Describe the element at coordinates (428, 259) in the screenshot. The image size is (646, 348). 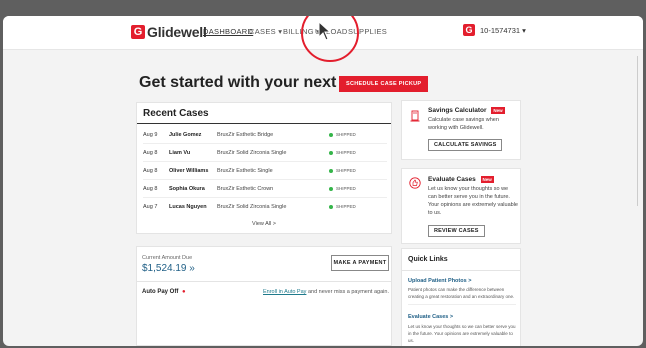
I see `quick-links-title: Quick Links` at that location.